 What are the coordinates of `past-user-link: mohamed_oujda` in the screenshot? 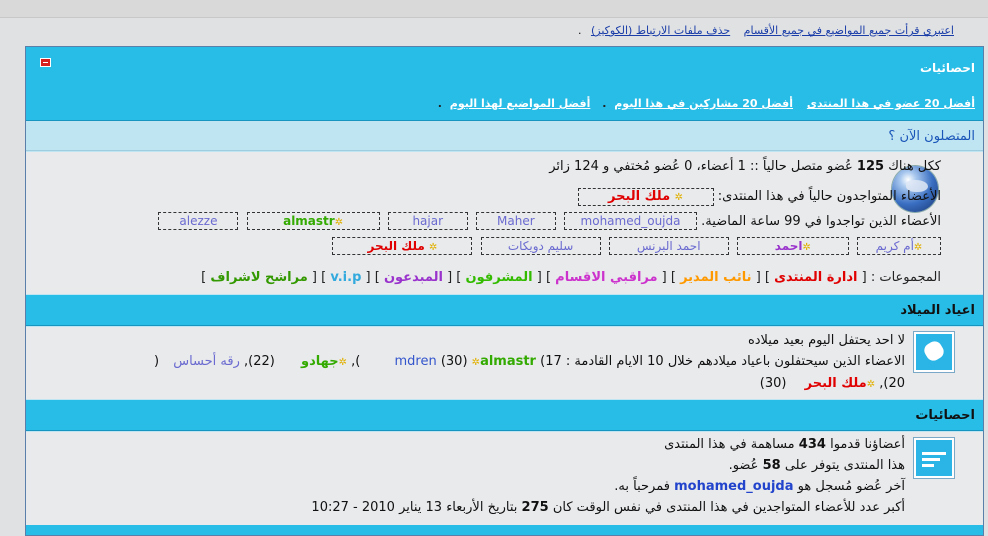 It's located at (631, 221).